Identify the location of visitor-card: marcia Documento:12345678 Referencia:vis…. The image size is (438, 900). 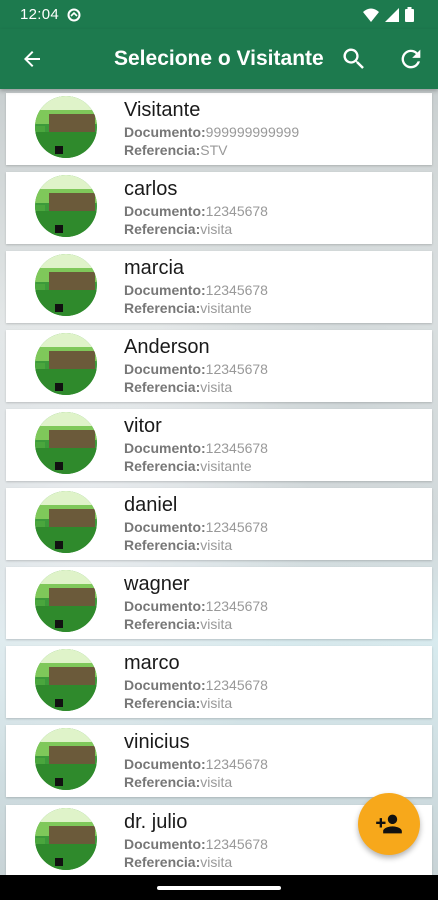
(219, 287).